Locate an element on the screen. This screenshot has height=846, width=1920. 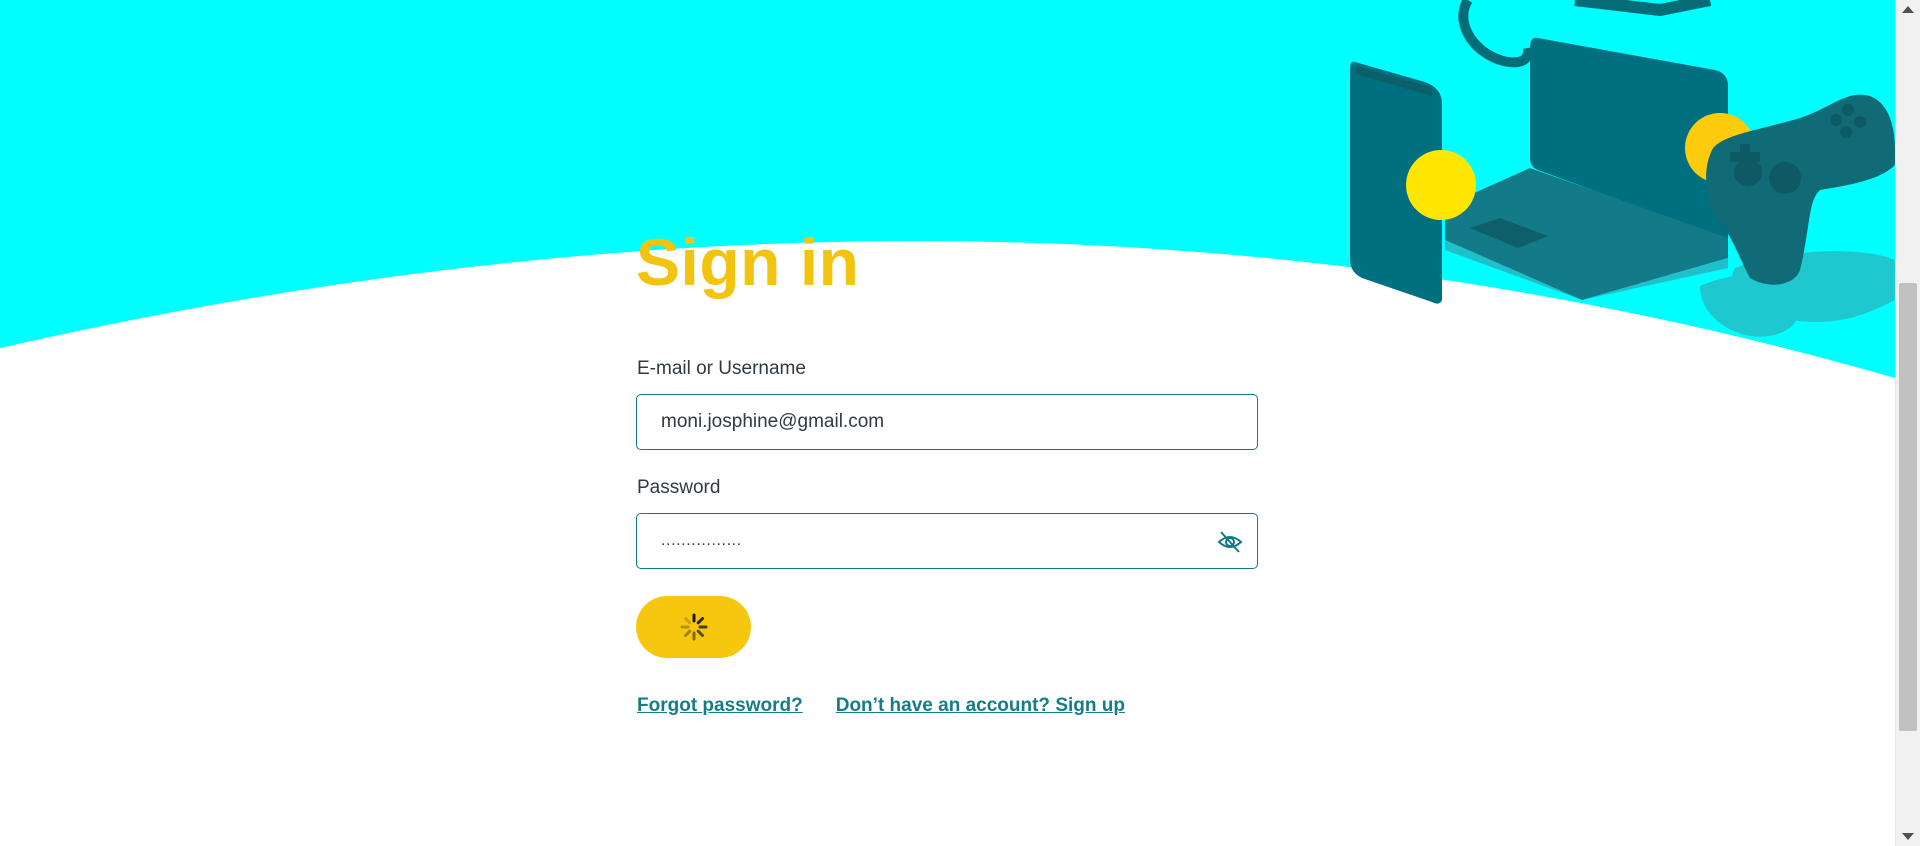
password-label: Password is located at coordinates (679, 487).